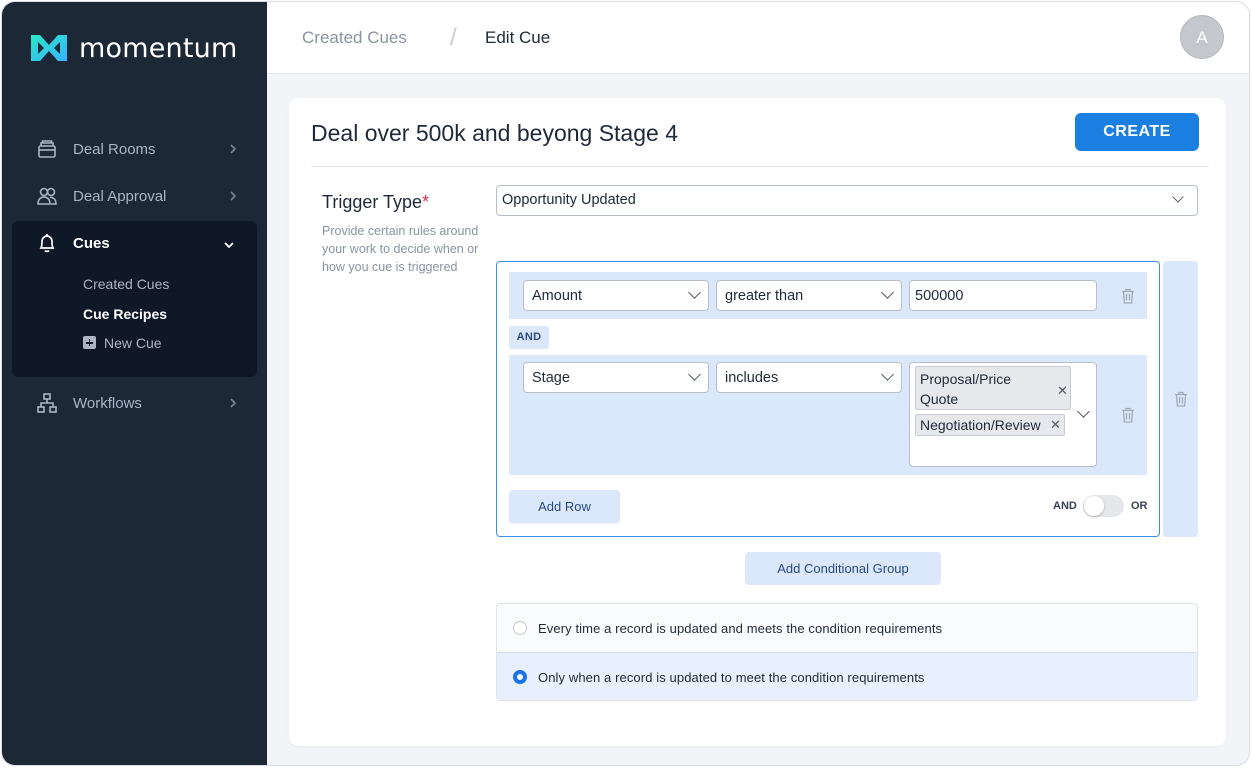 The image size is (1252, 768). Describe the element at coordinates (1003, 295) in the screenshot. I see `value-input: 500000` at that location.